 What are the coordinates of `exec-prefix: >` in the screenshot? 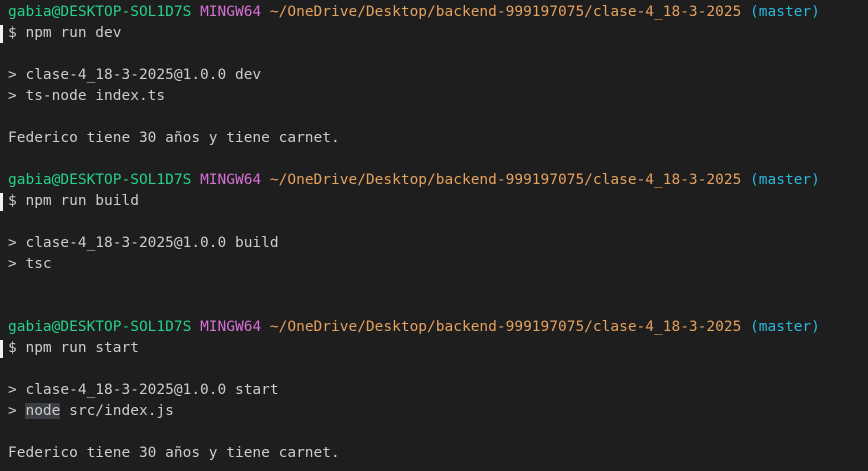 It's located at (17, 411).